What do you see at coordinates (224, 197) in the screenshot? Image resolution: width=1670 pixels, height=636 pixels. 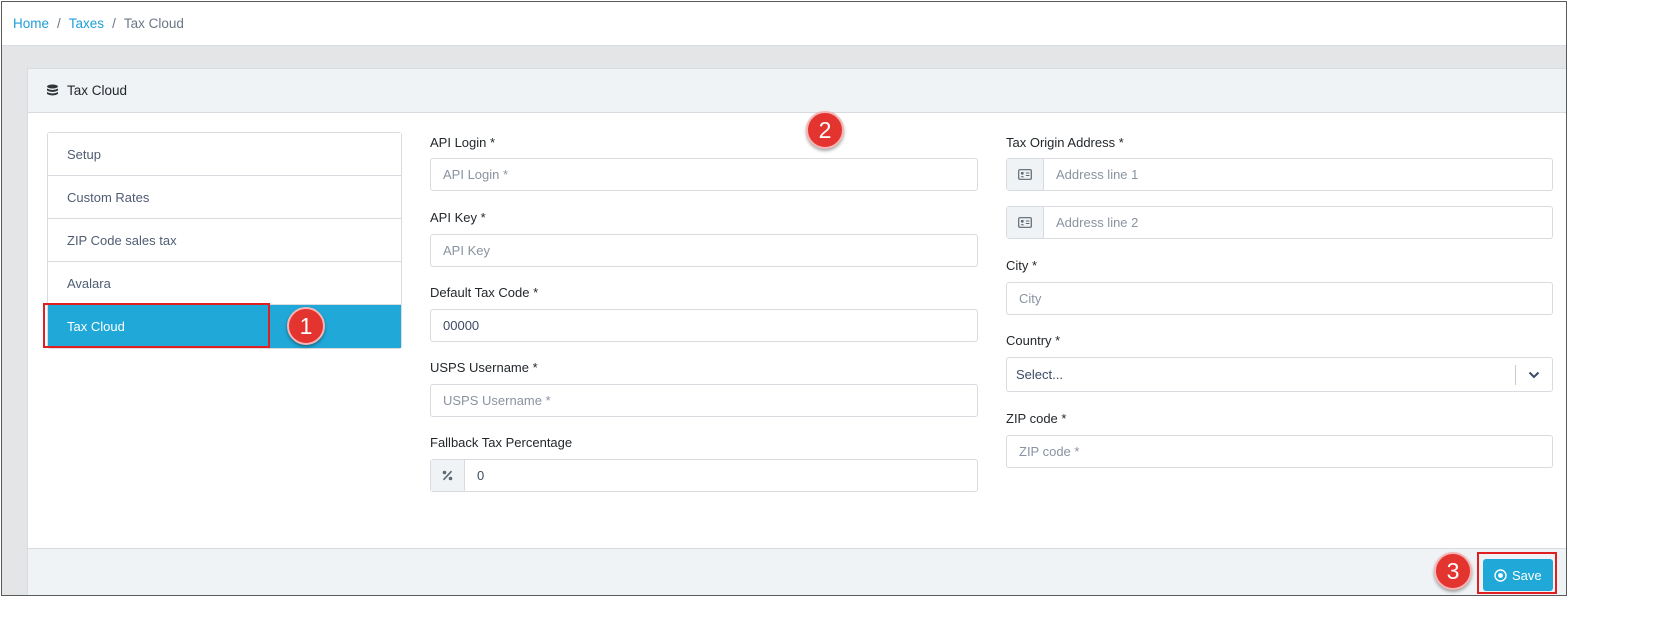 I see `sidenav-item-custom-rates: Custom Rates` at bounding box center [224, 197].